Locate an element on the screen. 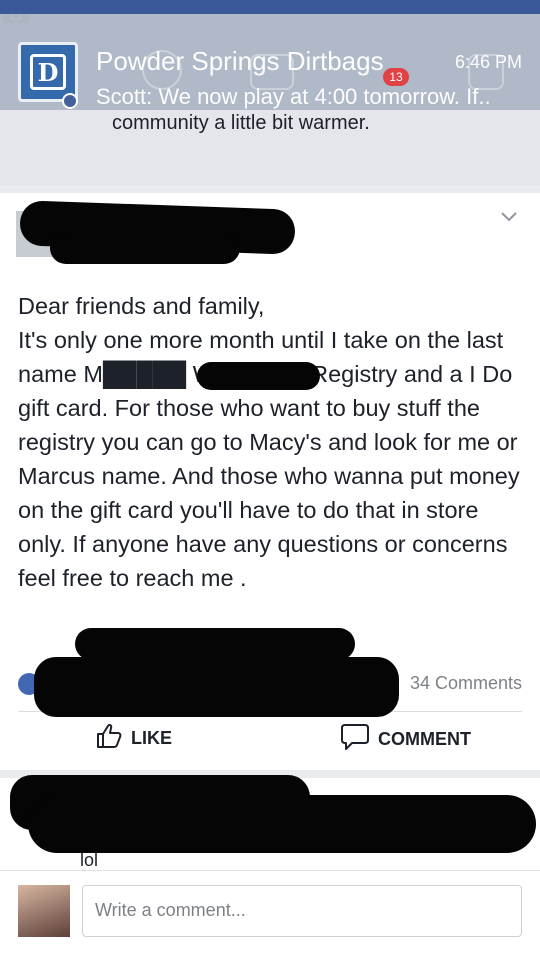 The image size is (540, 960). redaction-comment-body is located at coordinates (282, 824).